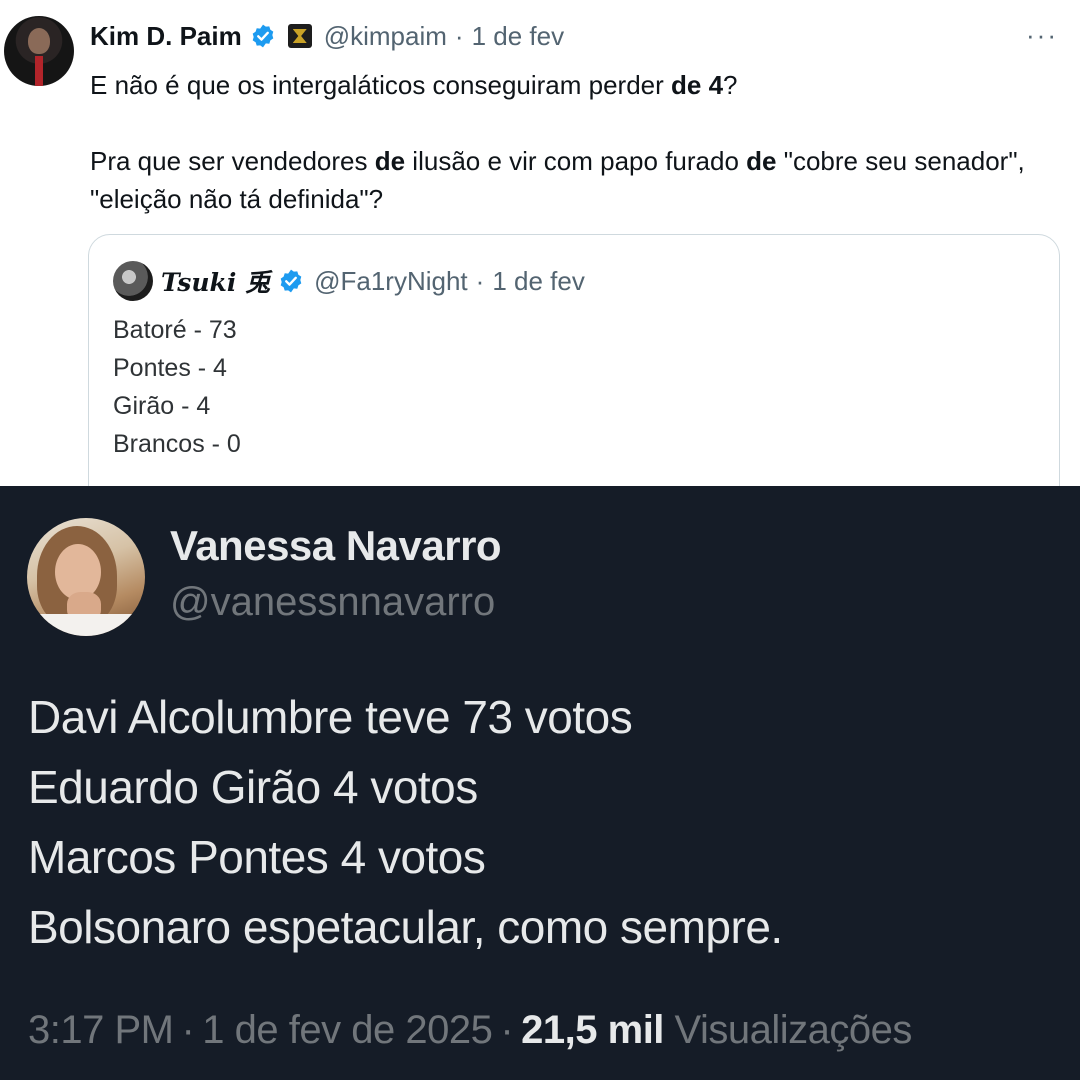  I want to click on tweet-header: Kim D. Paim @kimpaim · 1 de fev, so click(327, 36).